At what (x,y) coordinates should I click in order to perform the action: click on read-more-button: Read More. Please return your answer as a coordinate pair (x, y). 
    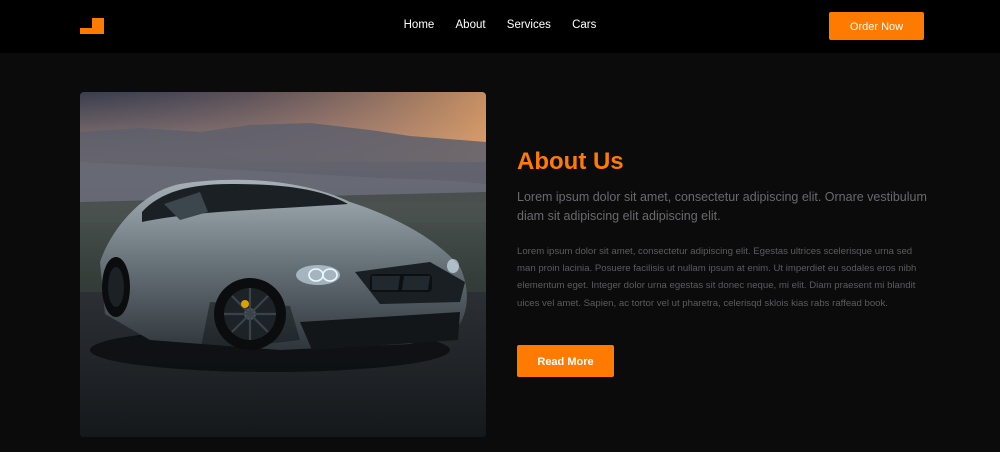
    Looking at the image, I should click on (565, 361).